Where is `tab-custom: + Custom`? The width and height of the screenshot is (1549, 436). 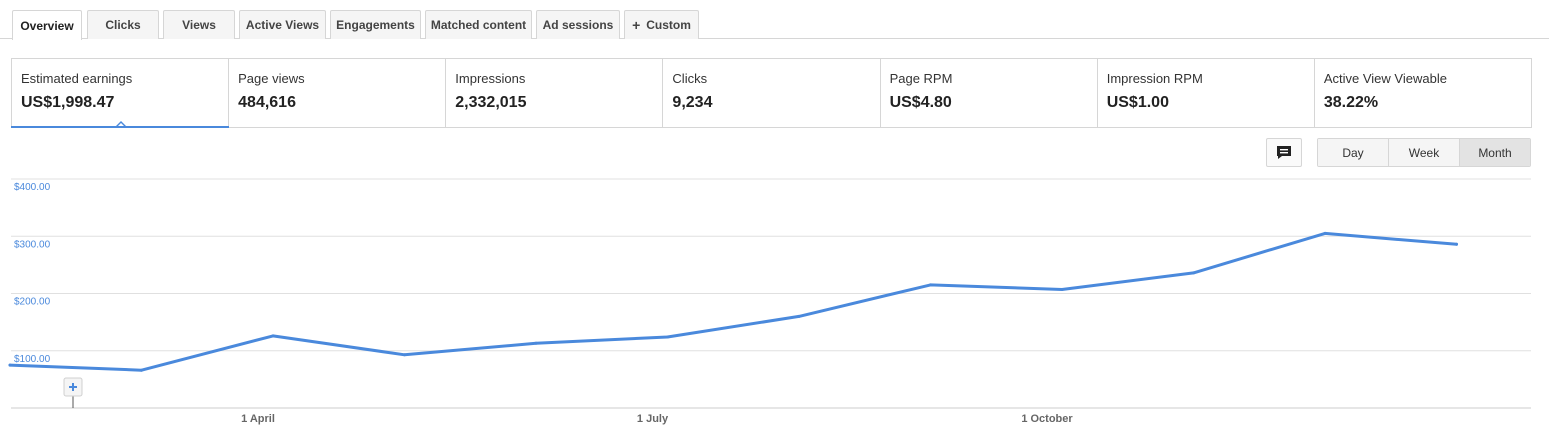 tab-custom: + Custom is located at coordinates (661, 24).